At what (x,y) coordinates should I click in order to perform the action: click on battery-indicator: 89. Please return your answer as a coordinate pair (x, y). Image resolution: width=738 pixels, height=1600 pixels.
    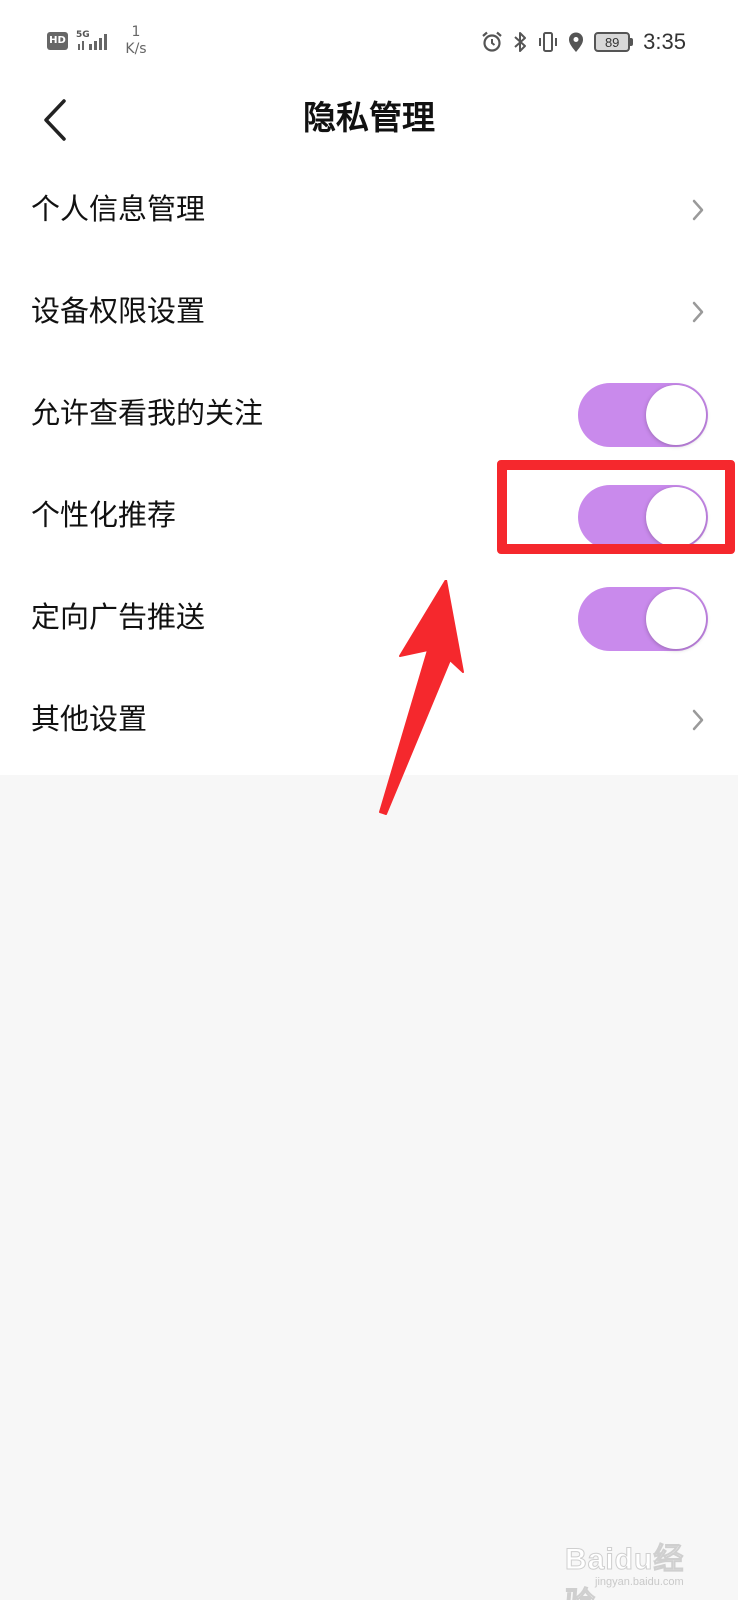
    Looking at the image, I should click on (614, 42).